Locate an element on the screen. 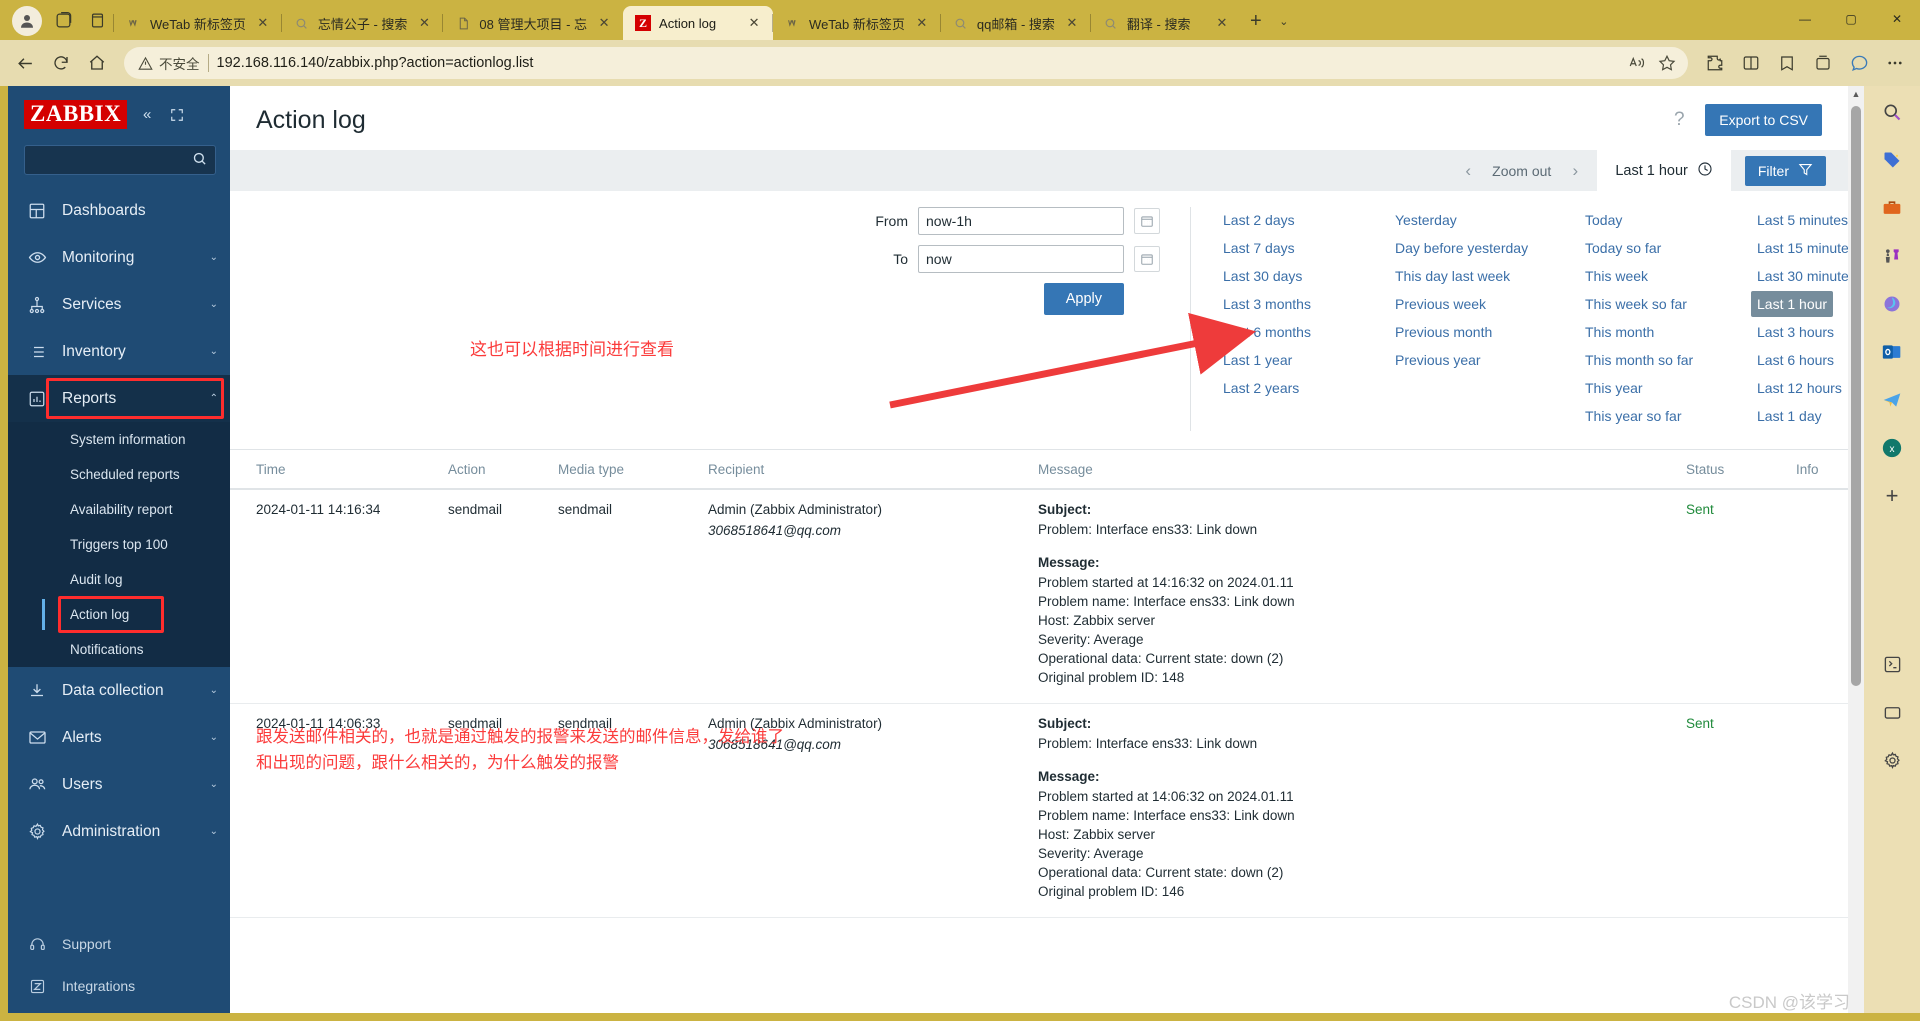 The height and width of the screenshot is (1021, 1920). browser-tab: 08 管理大项目 - 忘 ✕ is located at coordinates (532, 23).